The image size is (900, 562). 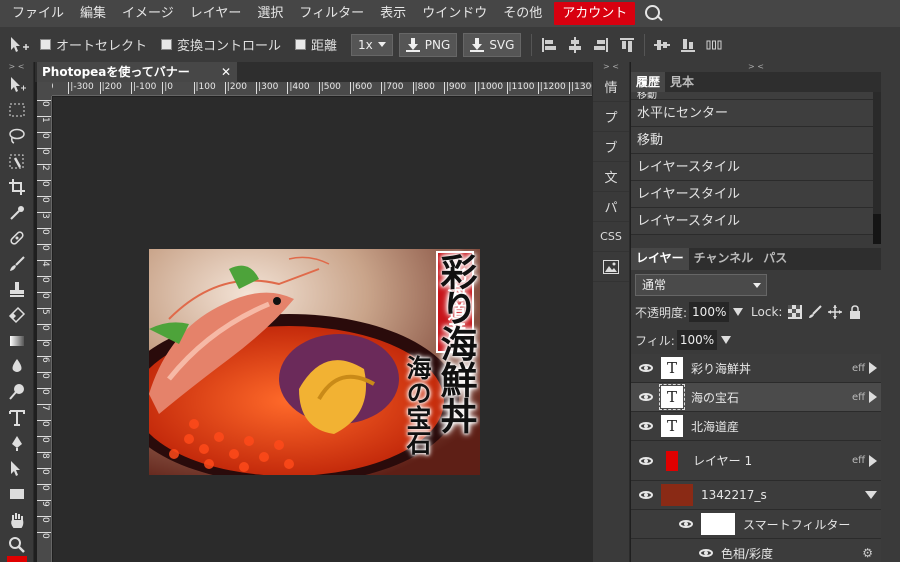 I want to click on layer-row: T 彩り海鮮丼 eff, so click(x=756, y=368).